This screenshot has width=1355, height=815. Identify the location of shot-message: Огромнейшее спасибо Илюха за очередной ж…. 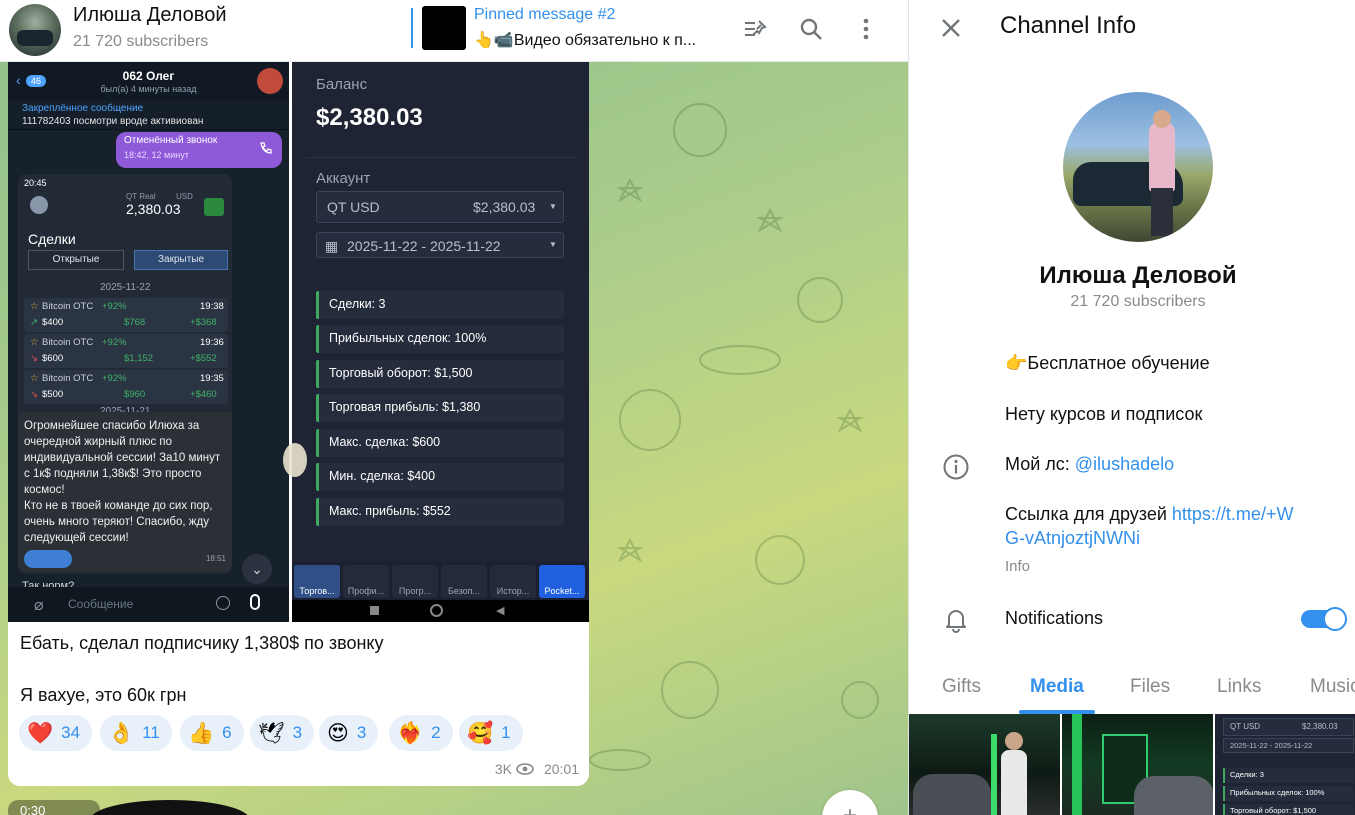
(125, 492).